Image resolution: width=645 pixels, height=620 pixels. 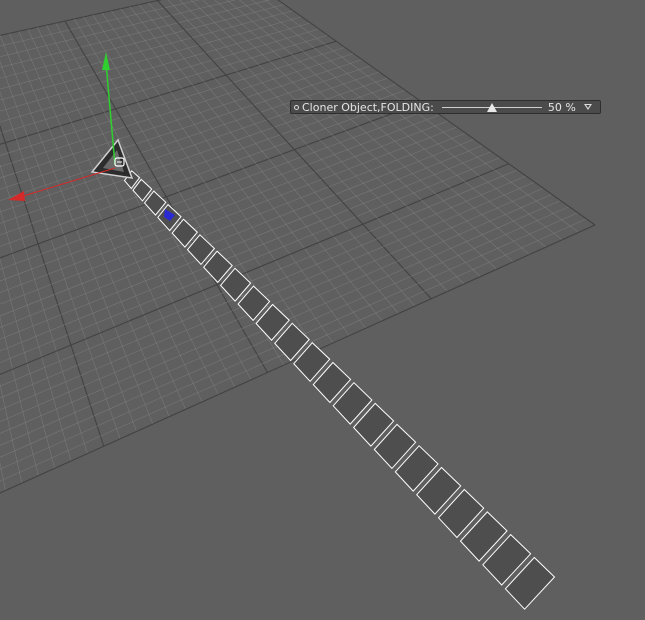 What do you see at coordinates (561, 107) in the screenshot?
I see `slider-value: 50 %` at bounding box center [561, 107].